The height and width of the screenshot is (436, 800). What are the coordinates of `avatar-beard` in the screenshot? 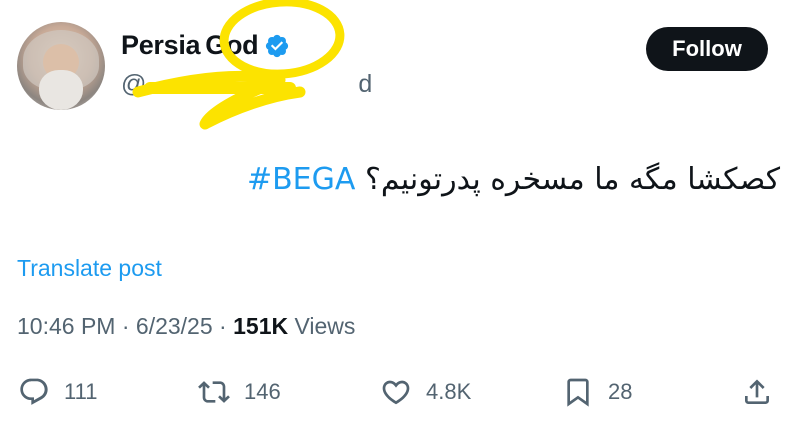 It's located at (61, 90).